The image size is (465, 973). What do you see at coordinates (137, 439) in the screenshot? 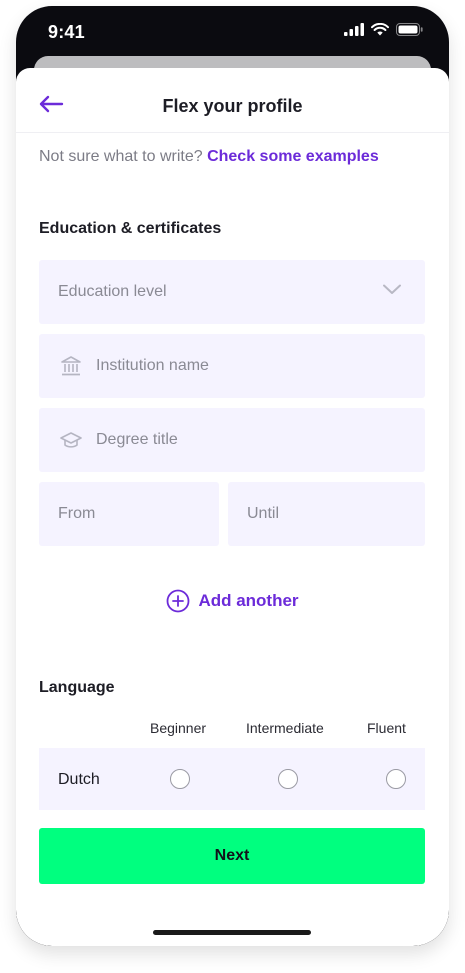
I see `degree-title-placeholder: Degree title` at bounding box center [137, 439].